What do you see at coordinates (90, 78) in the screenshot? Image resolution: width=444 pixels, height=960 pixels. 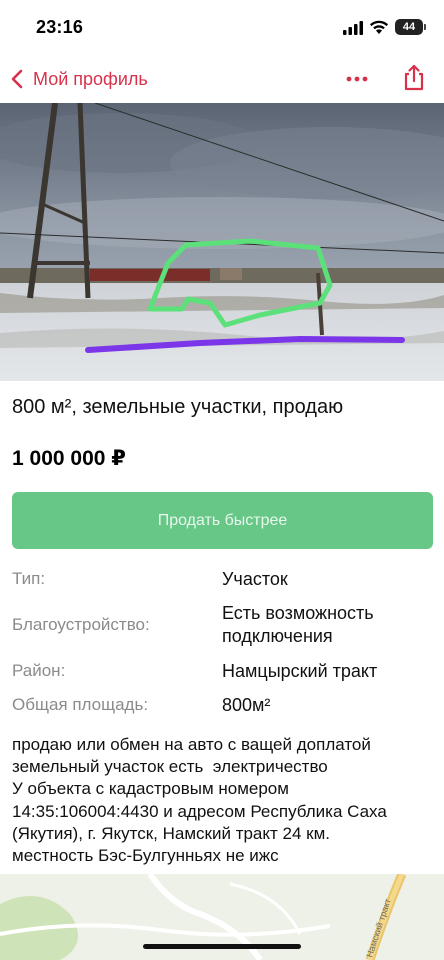 I see `back-label: Мой профиль` at bounding box center [90, 78].